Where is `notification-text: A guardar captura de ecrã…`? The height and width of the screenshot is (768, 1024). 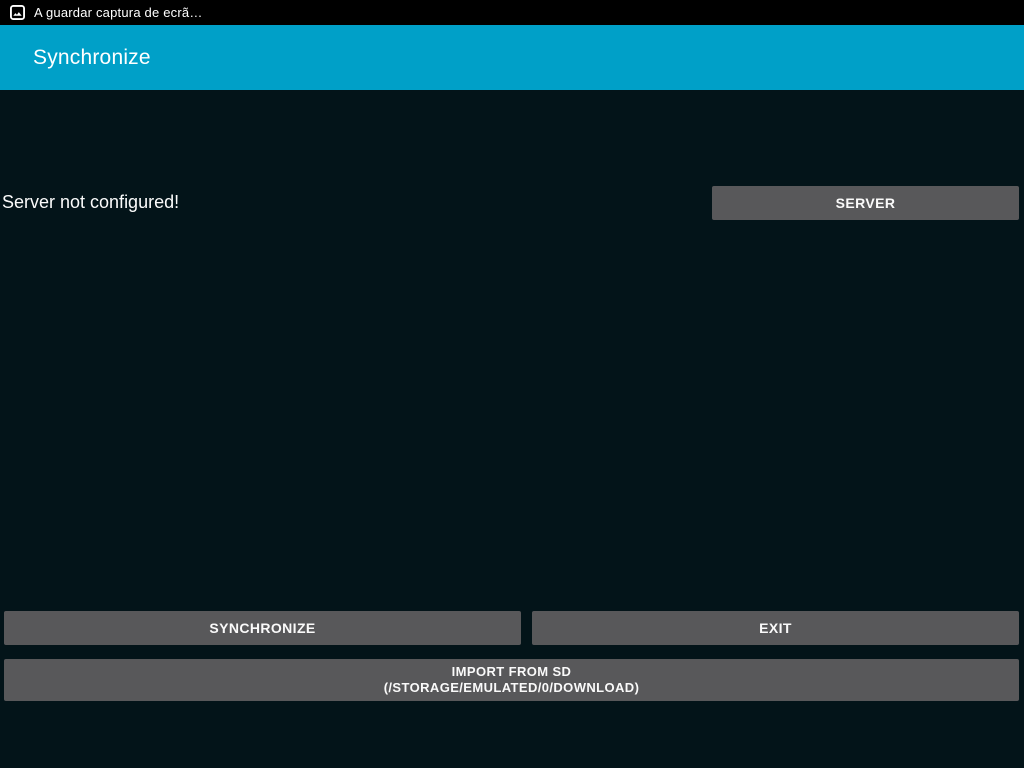 notification-text: A guardar captura de ecrã… is located at coordinates (118, 12).